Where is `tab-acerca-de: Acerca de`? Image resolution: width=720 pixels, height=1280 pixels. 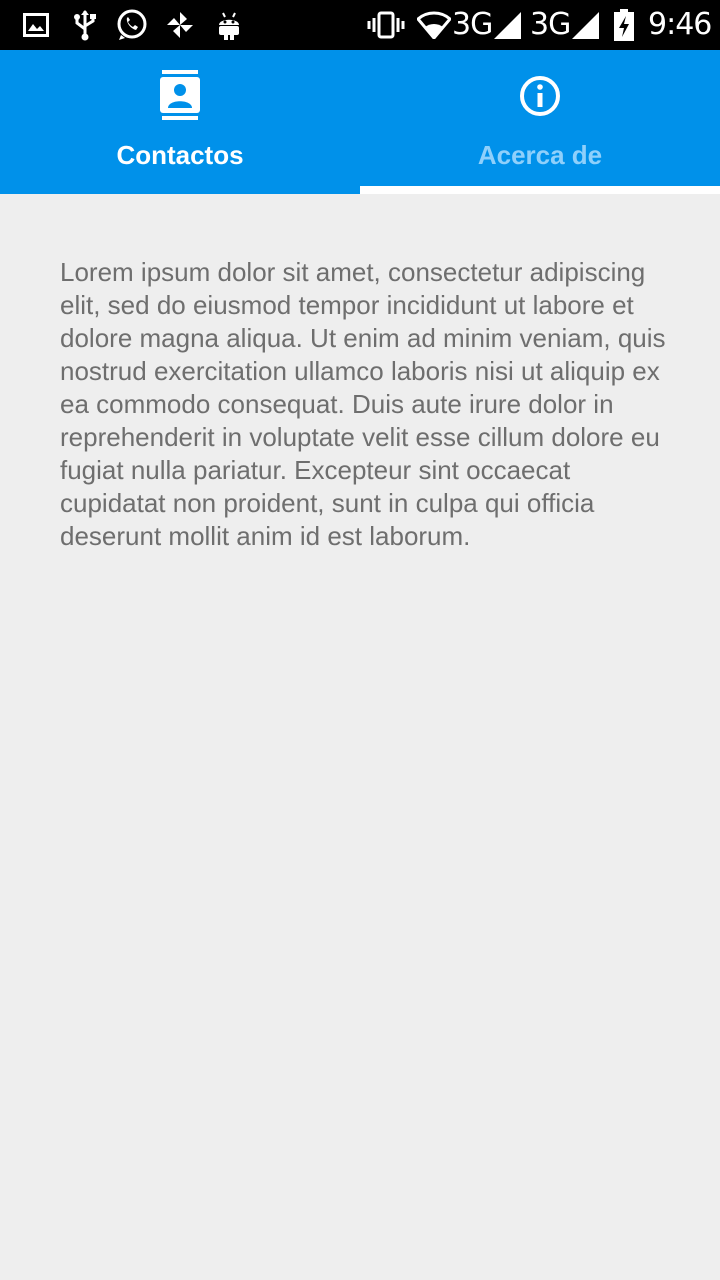
tab-acerca-de: Acerca de is located at coordinates (540, 122).